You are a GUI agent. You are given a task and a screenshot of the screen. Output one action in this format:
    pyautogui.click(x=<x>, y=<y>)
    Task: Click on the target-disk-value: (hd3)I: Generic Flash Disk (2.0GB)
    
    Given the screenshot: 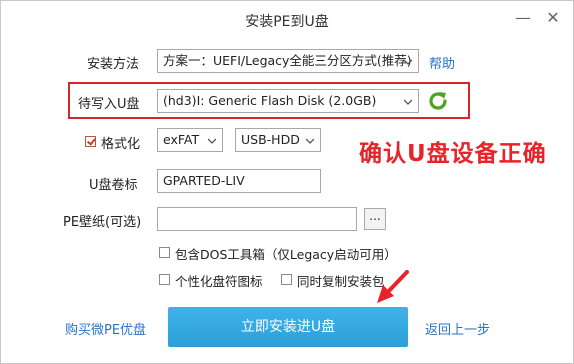 What is the action you would take?
    pyautogui.click(x=270, y=100)
    